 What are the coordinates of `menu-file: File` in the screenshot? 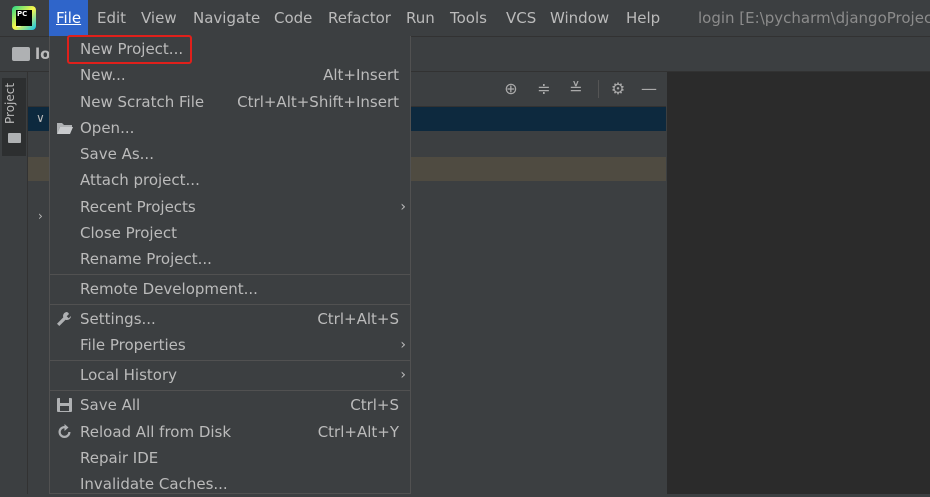 It's located at (69, 18).